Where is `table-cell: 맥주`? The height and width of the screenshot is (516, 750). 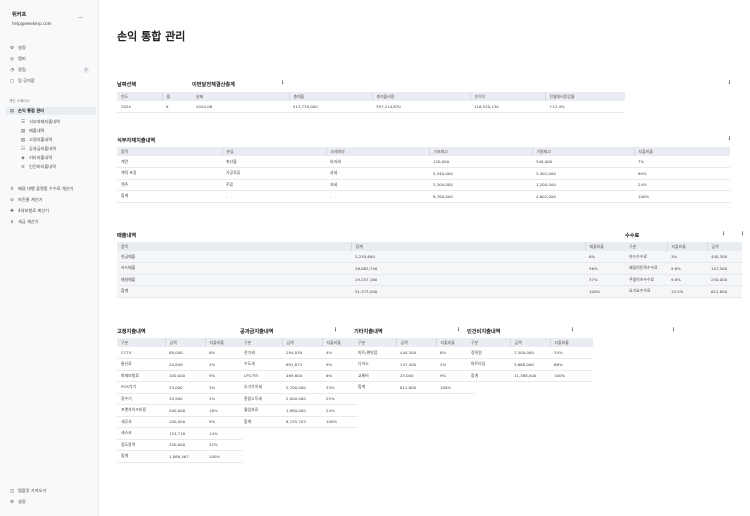
table-cell: 맥주 is located at coordinates (169, 185).